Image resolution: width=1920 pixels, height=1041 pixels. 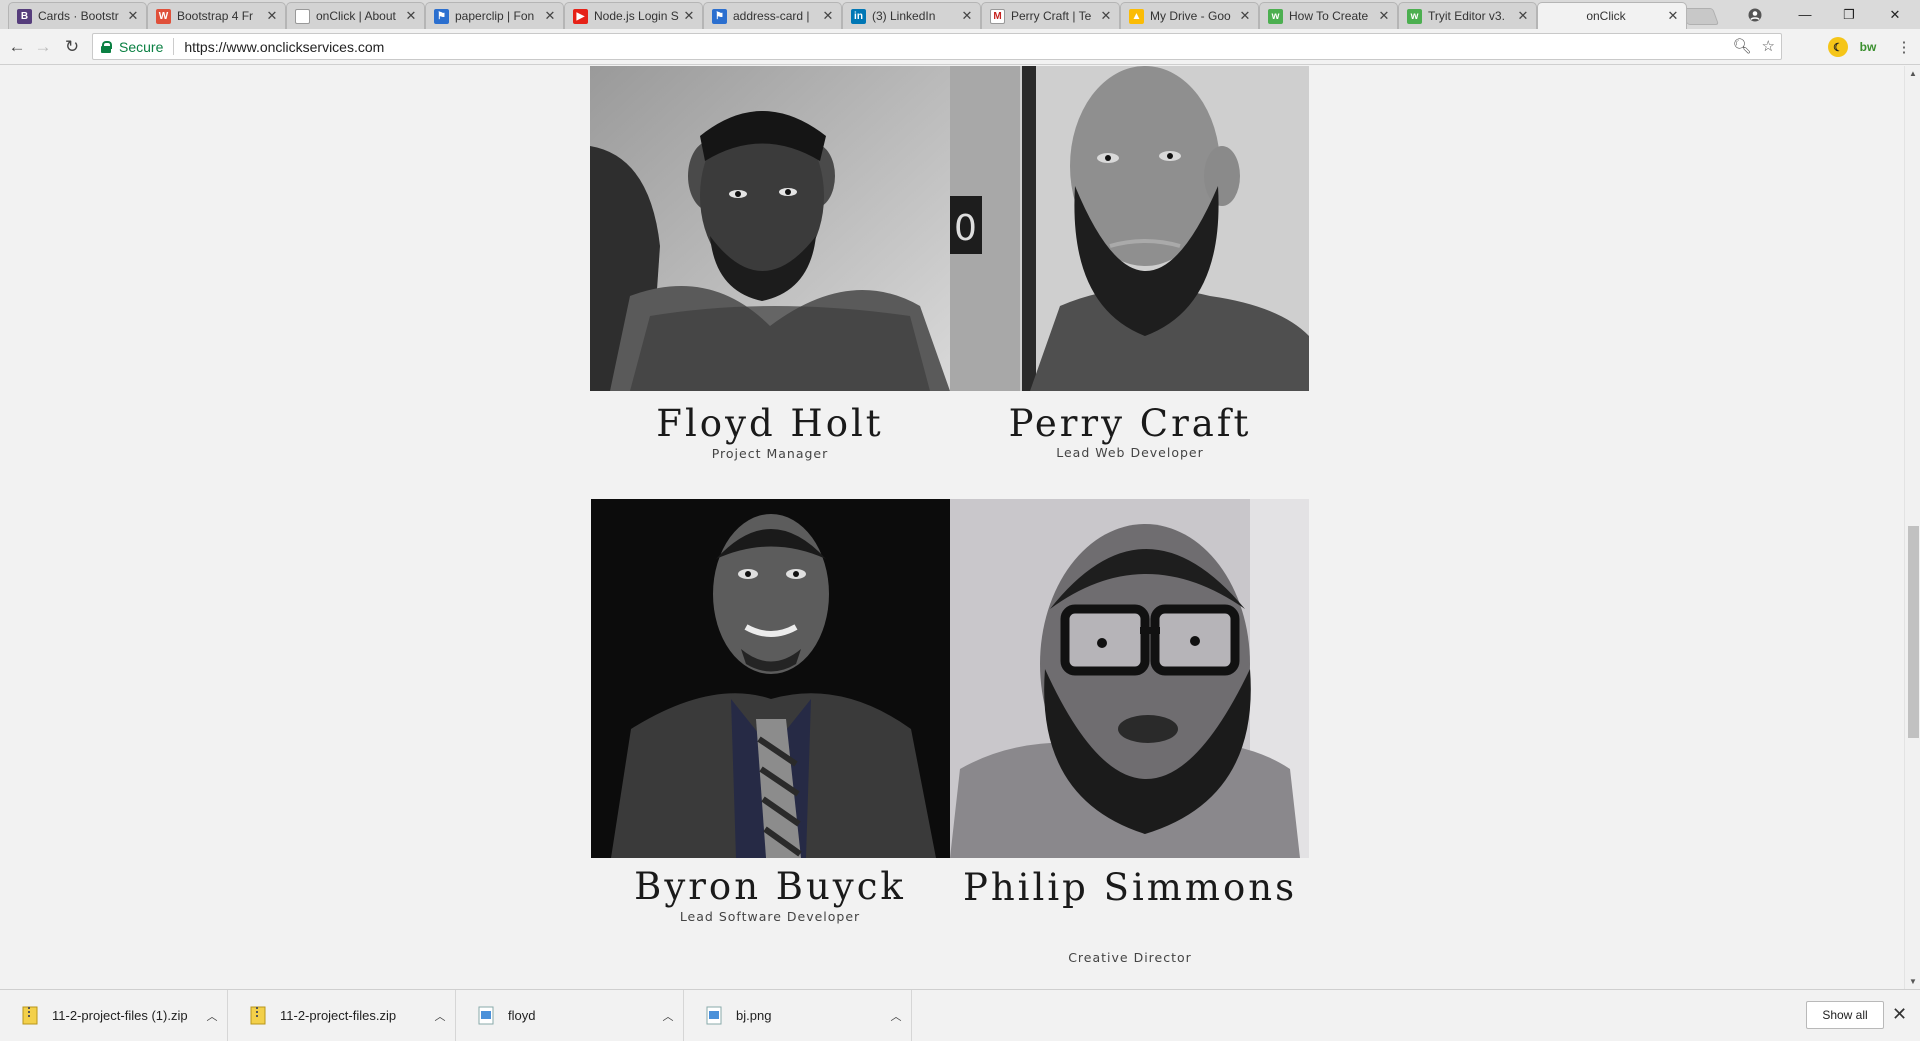 I want to click on download-item: 11-2-project-files.zip ︿, so click(x=342, y=1015).